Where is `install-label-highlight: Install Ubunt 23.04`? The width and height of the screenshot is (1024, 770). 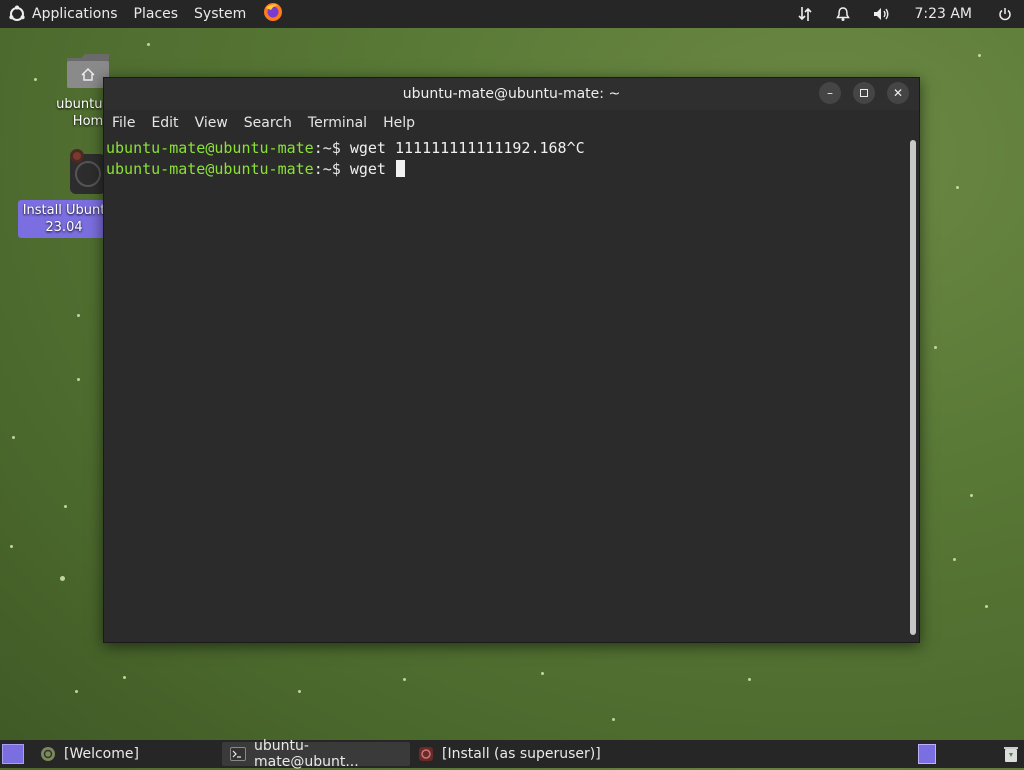
install-label-highlight: Install Ubunt 23.04 is located at coordinates (64, 219).